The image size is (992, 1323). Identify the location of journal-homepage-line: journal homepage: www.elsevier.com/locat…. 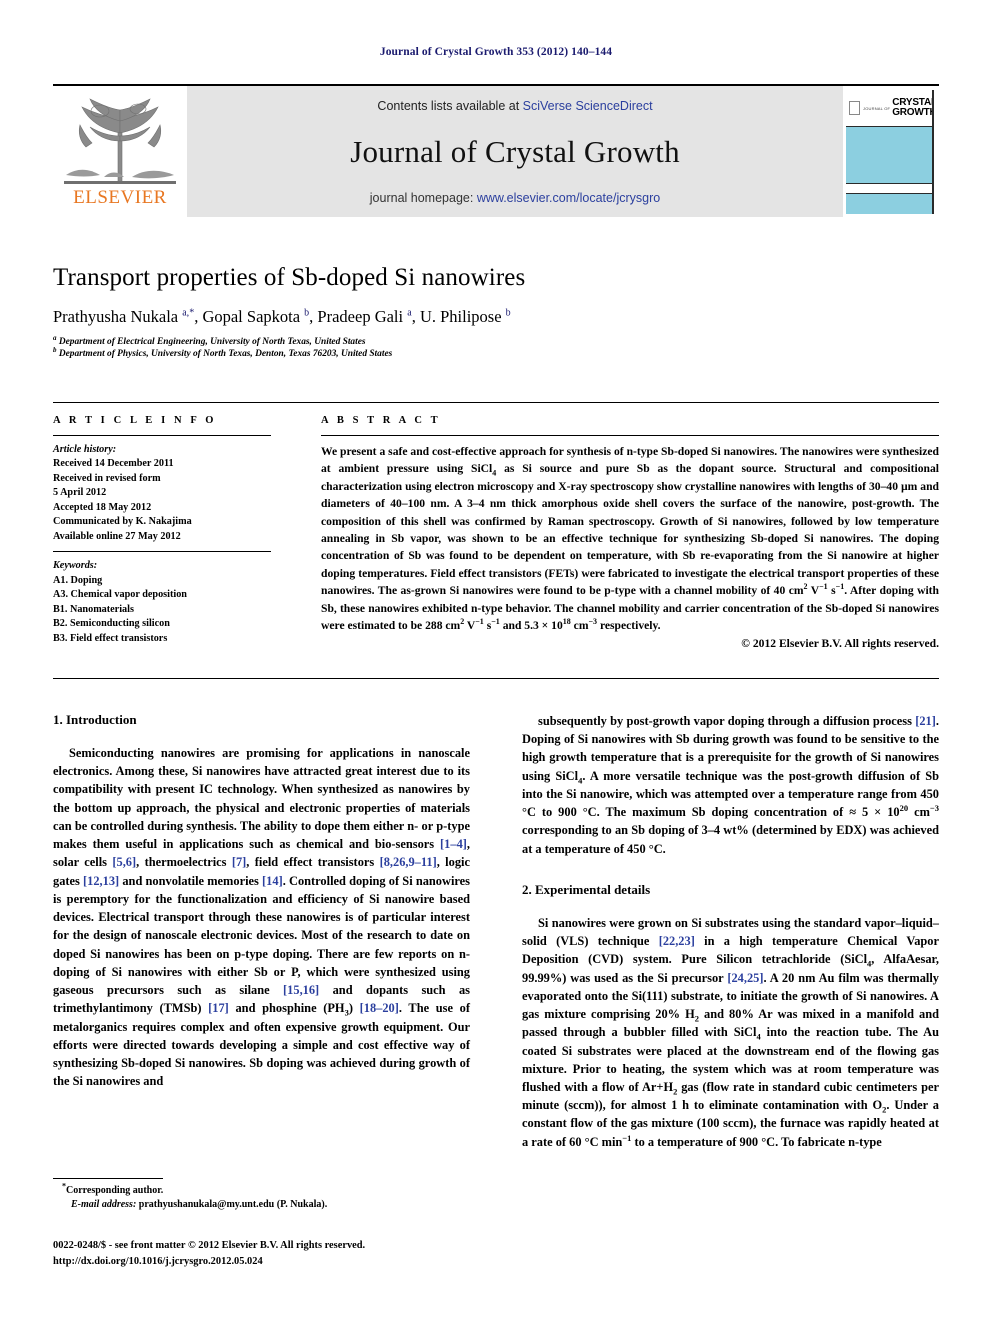
(515, 198).